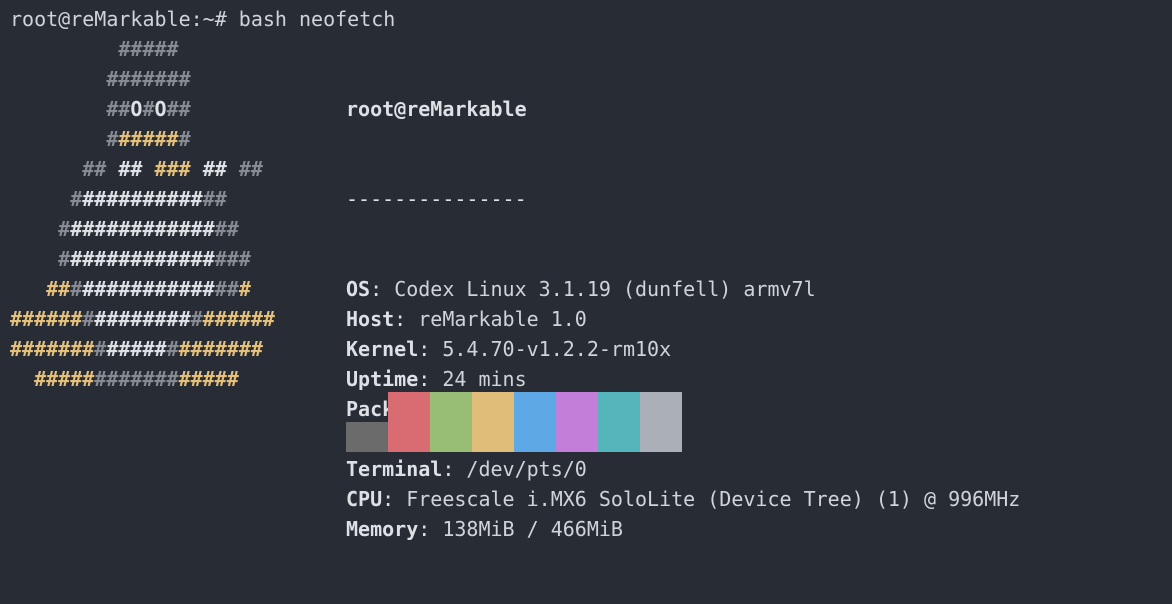  I want to click on logo-segment: ##########, so click(142, 199).